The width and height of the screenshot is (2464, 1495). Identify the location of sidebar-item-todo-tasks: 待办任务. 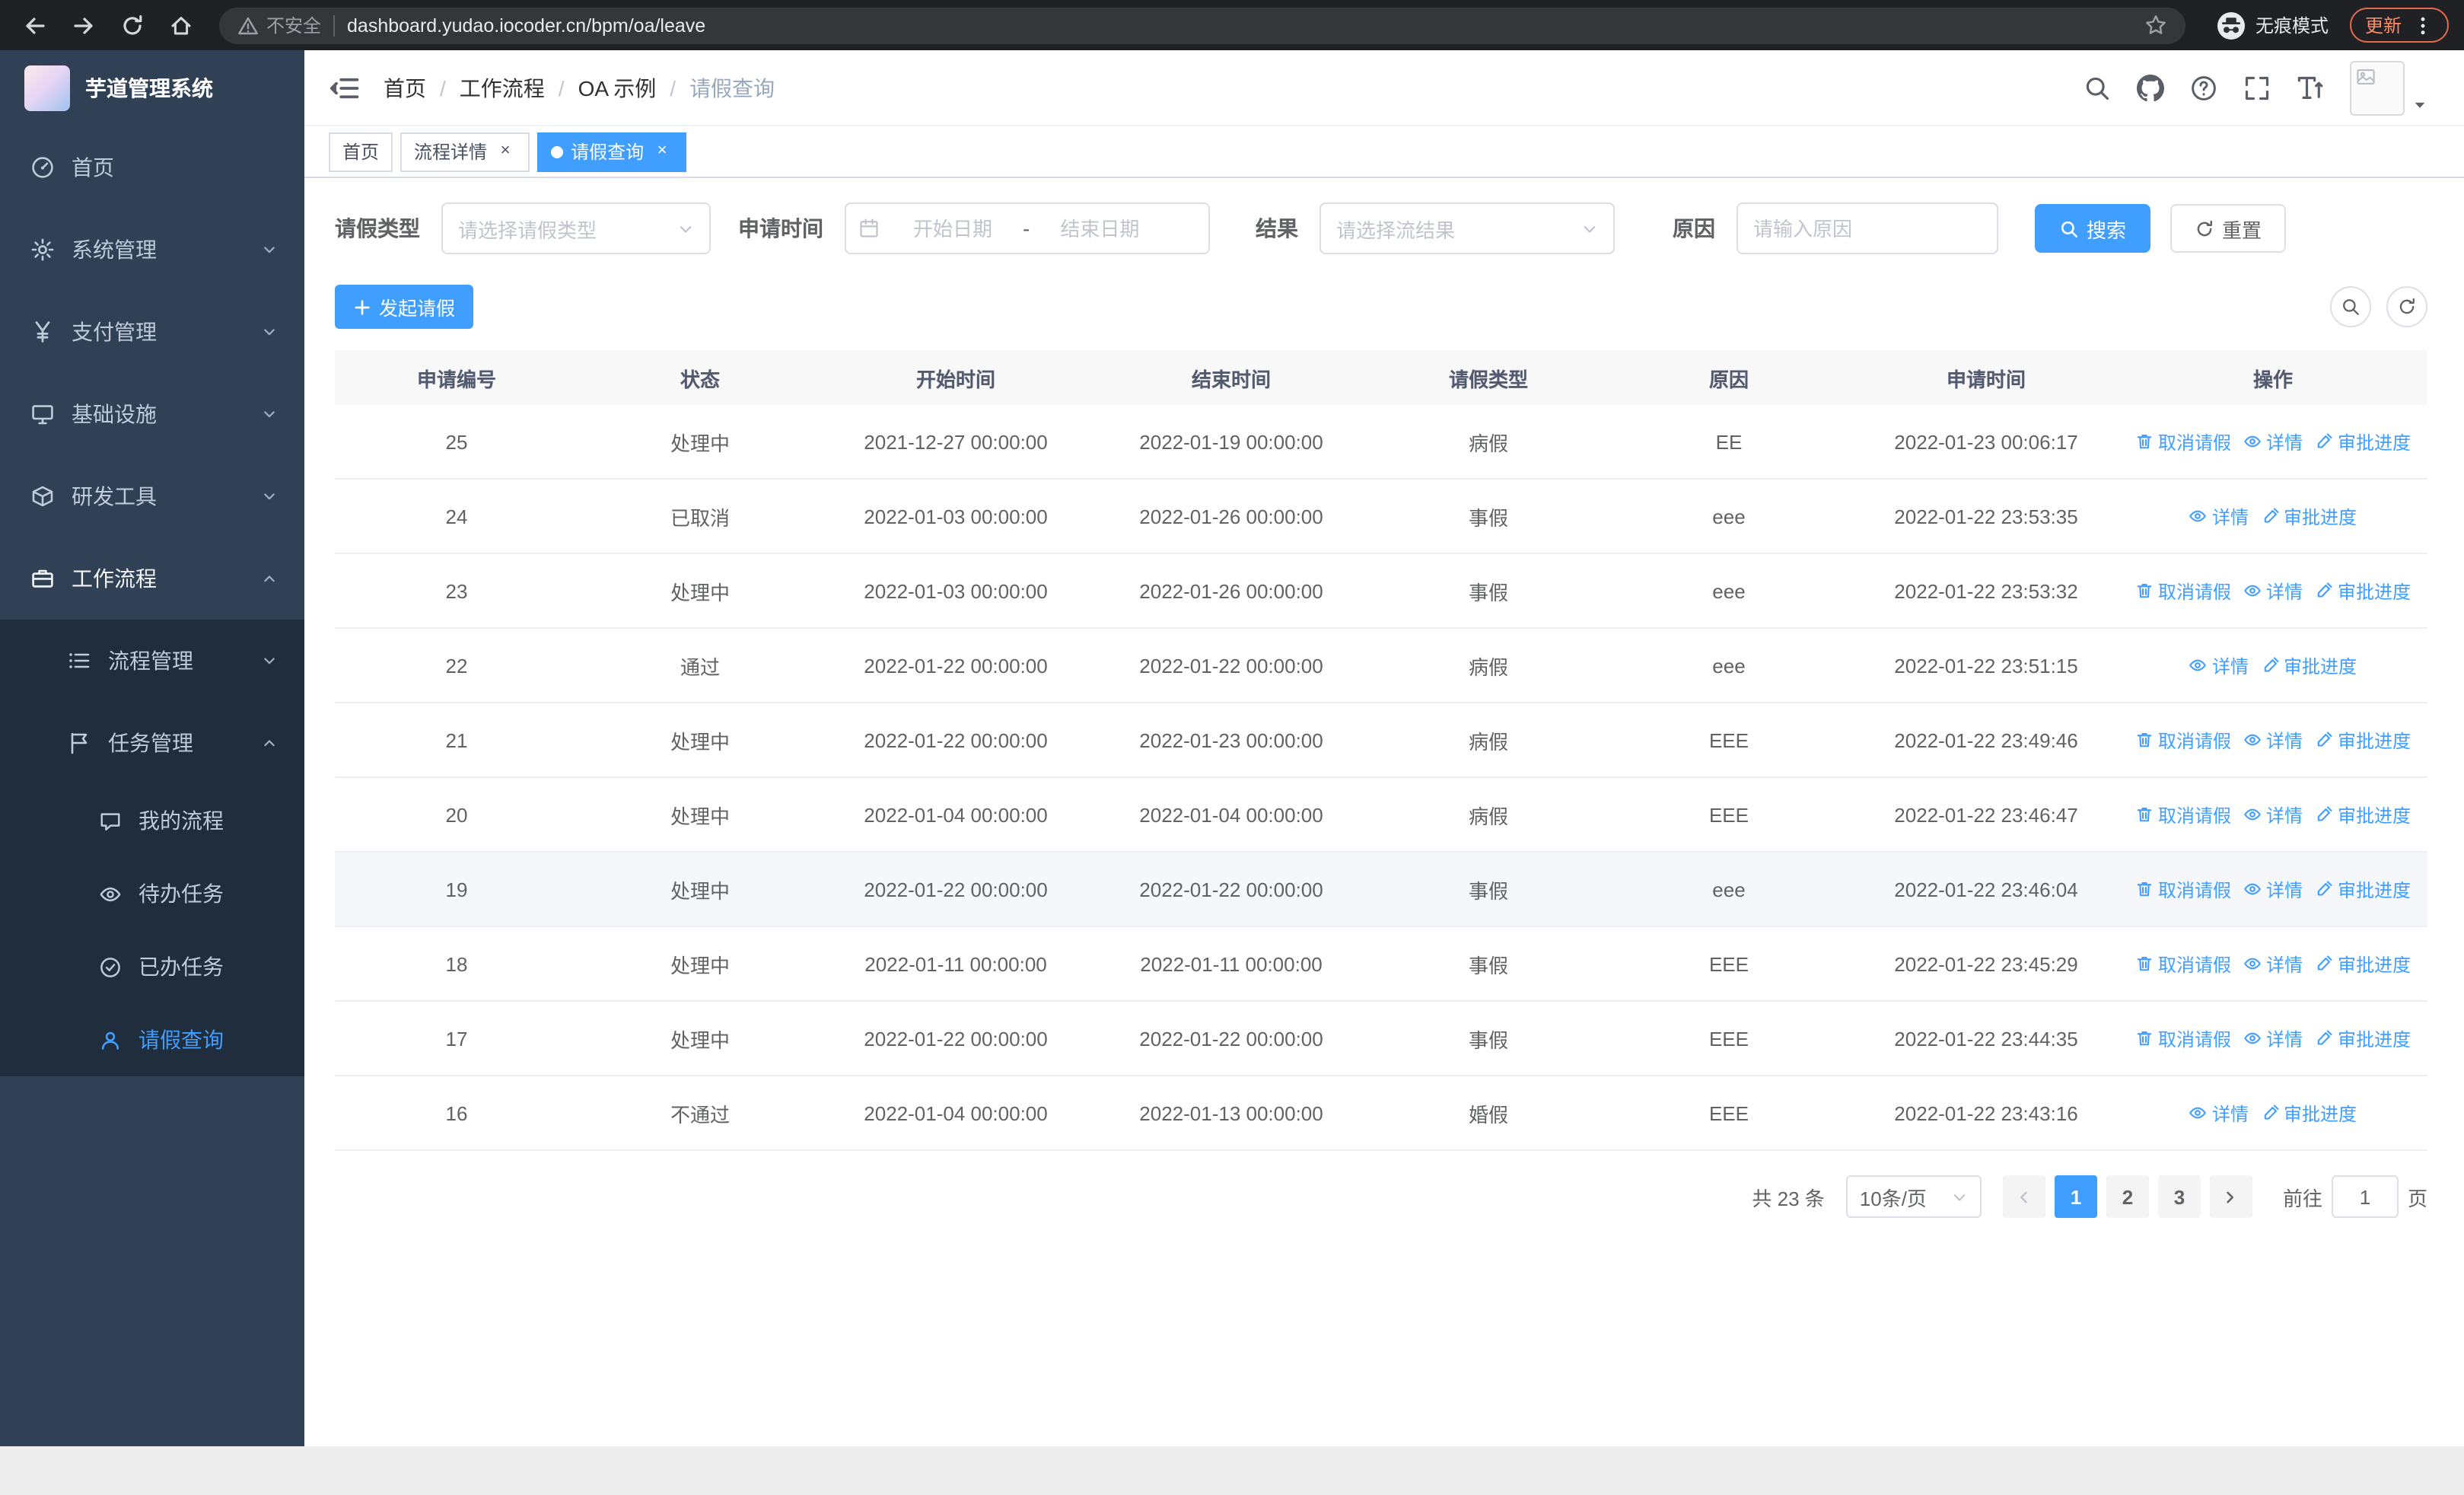
(152, 894).